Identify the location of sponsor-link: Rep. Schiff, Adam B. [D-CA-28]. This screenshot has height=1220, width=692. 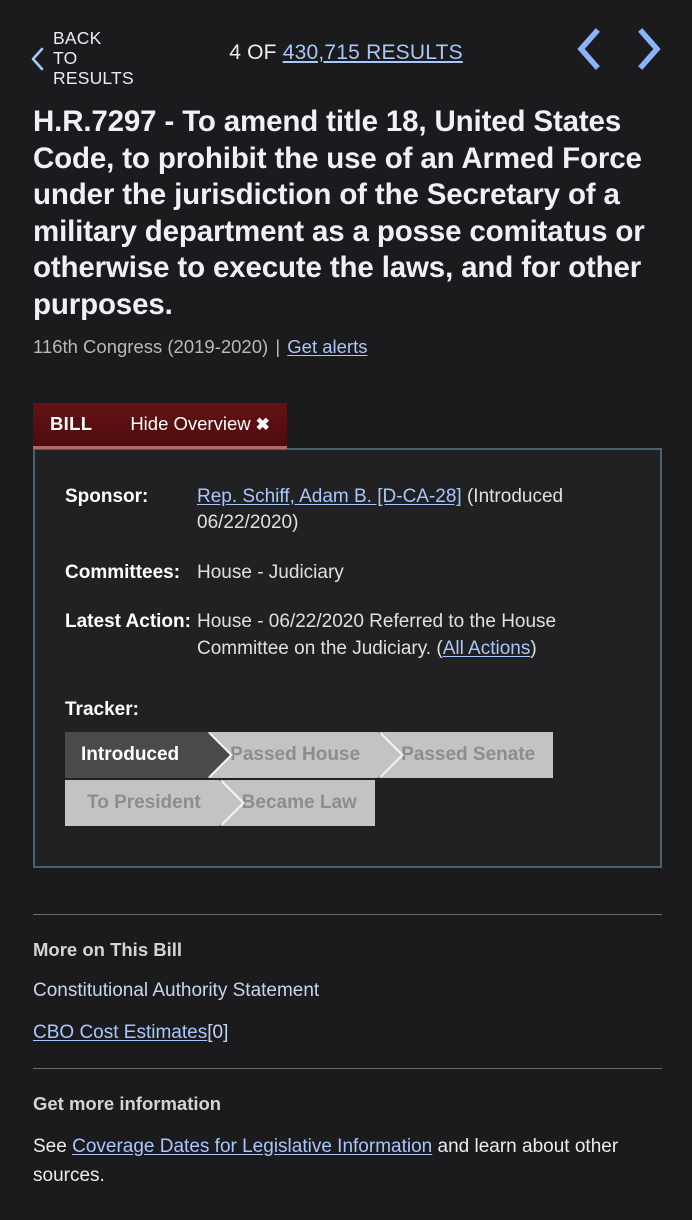
(329, 496).